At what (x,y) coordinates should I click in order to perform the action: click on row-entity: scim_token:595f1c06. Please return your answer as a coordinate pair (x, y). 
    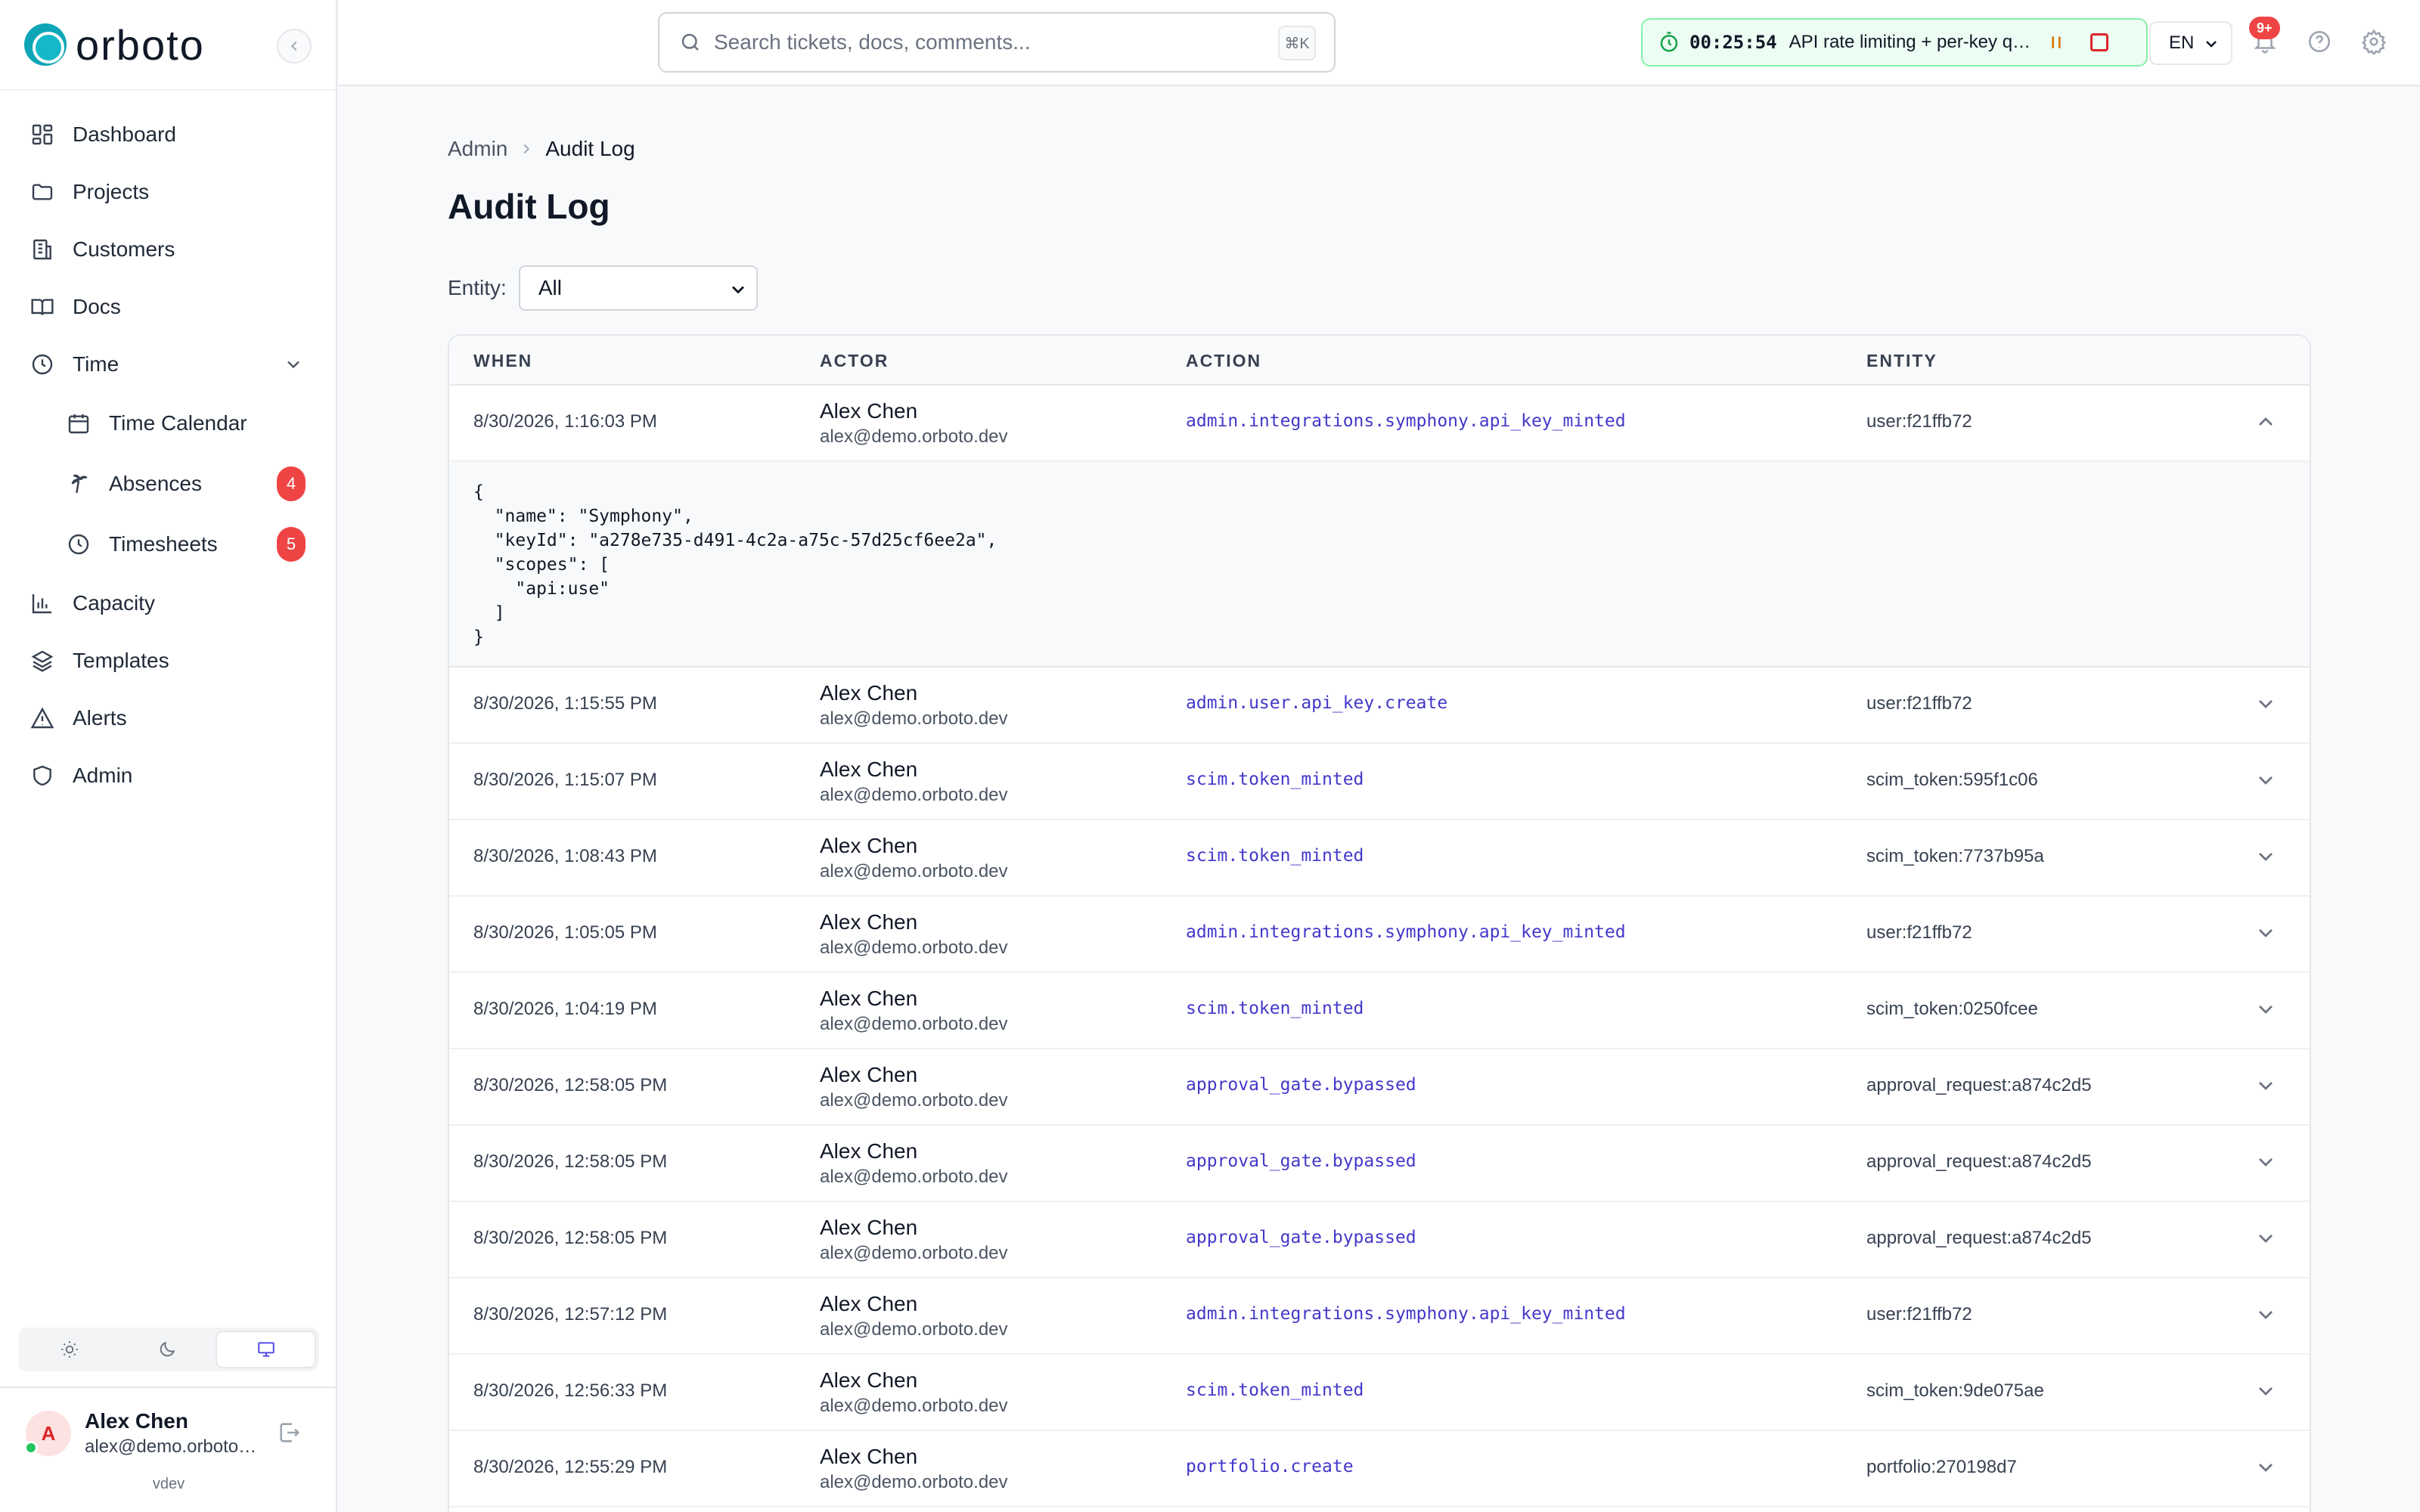
    Looking at the image, I should click on (1952, 780).